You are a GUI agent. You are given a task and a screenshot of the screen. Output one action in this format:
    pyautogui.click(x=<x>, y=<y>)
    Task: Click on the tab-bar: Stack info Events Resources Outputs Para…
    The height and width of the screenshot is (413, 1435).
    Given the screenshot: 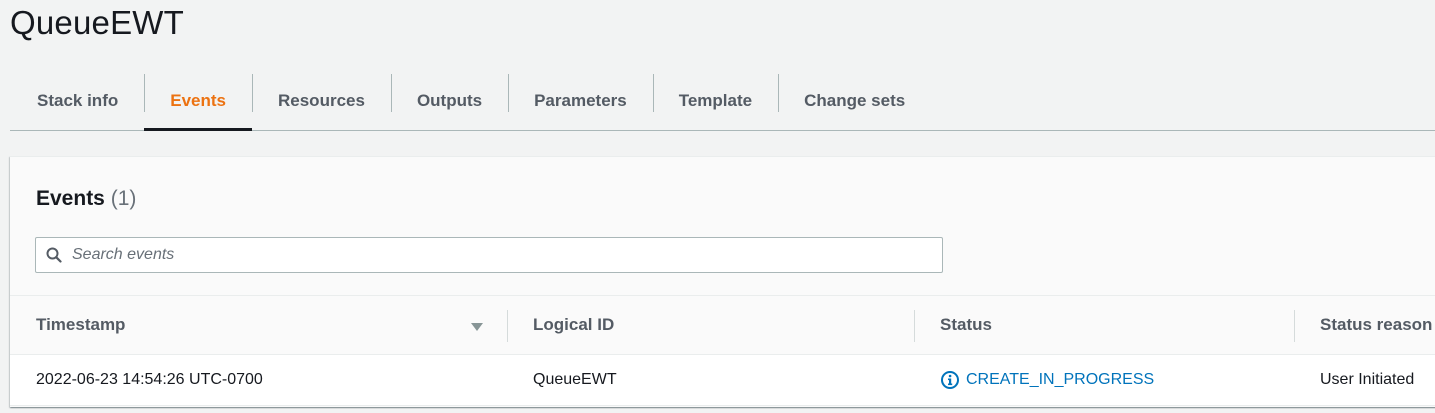 What is the action you would take?
    pyautogui.click(x=722, y=101)
    